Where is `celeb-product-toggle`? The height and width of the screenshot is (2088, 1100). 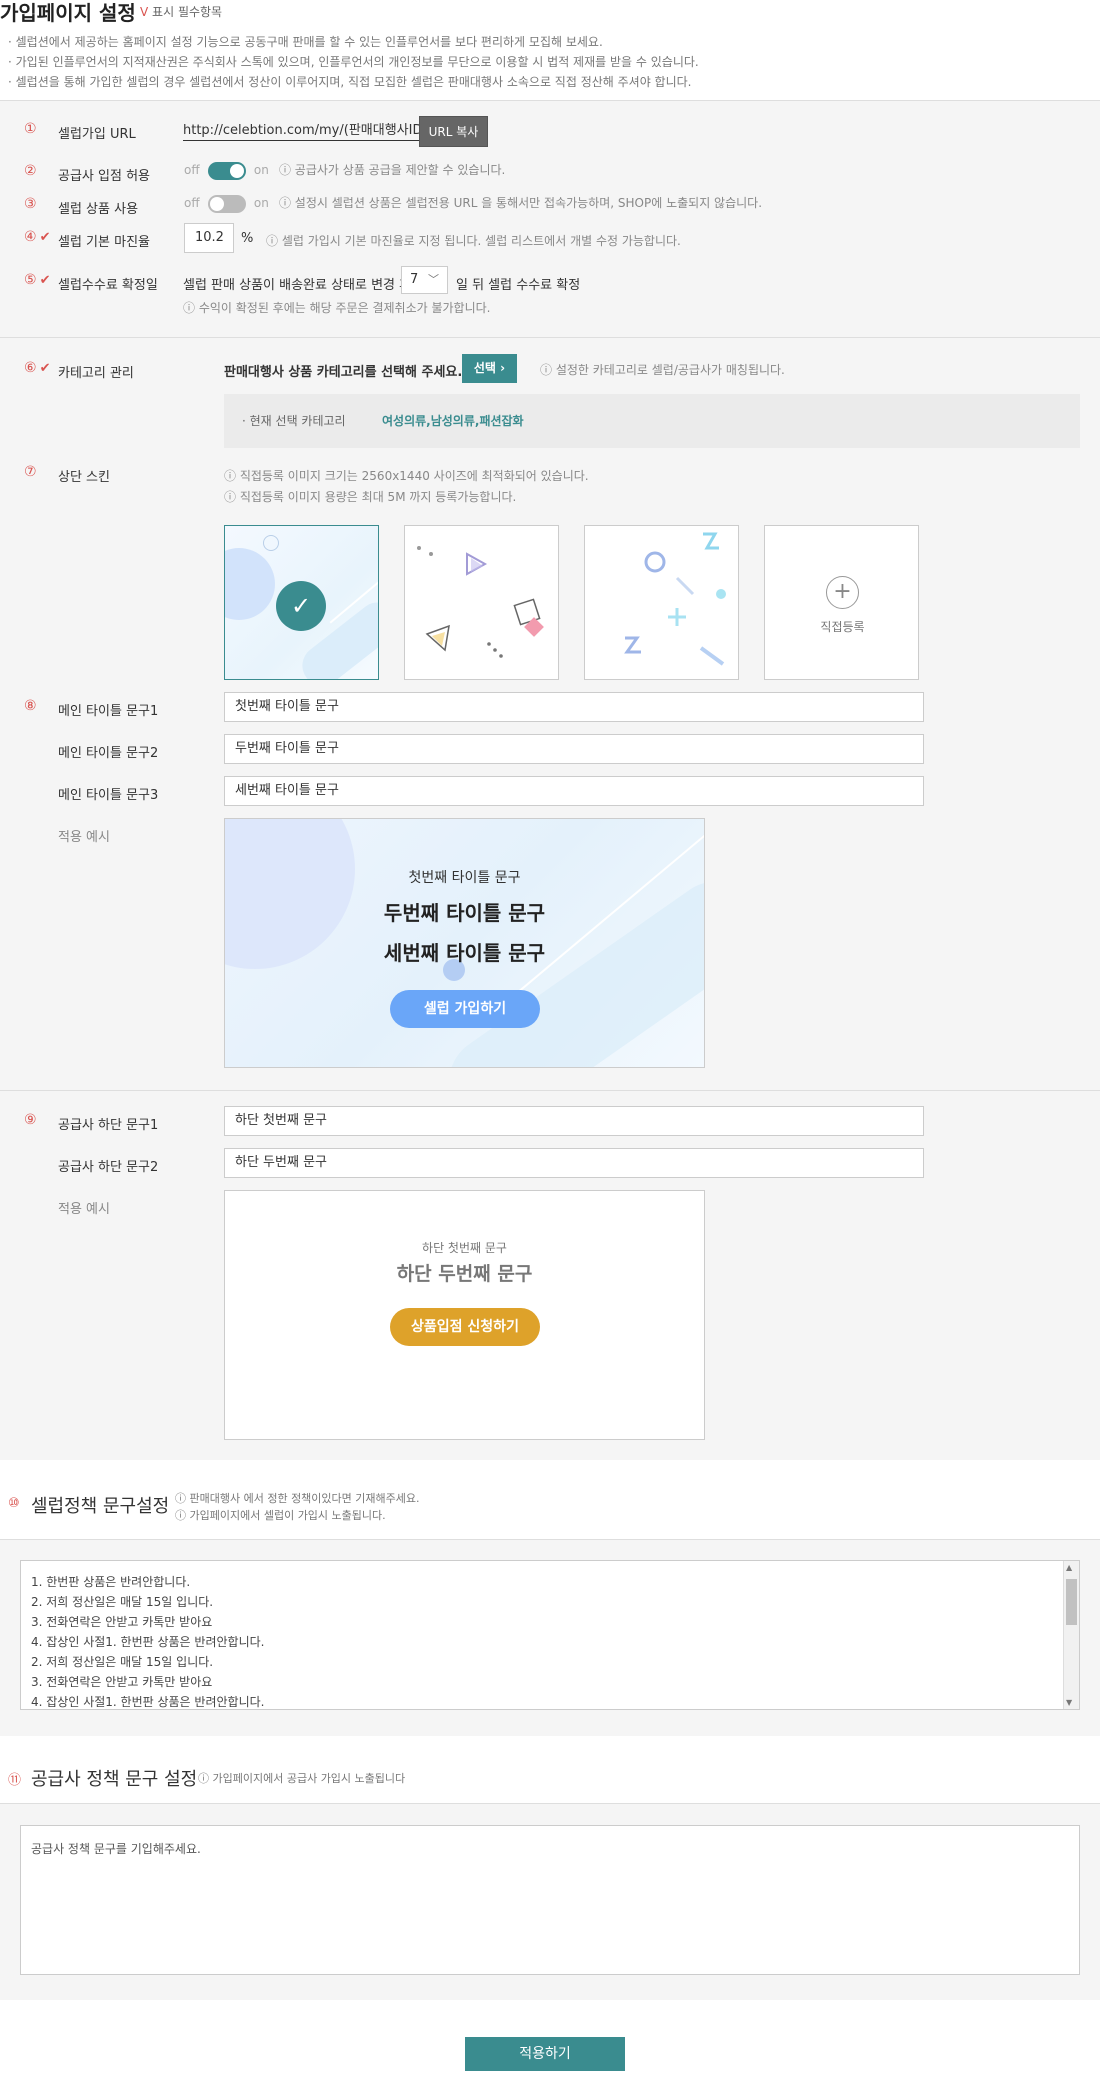
celeb-product-toggle is located at coordinates (226, 203).